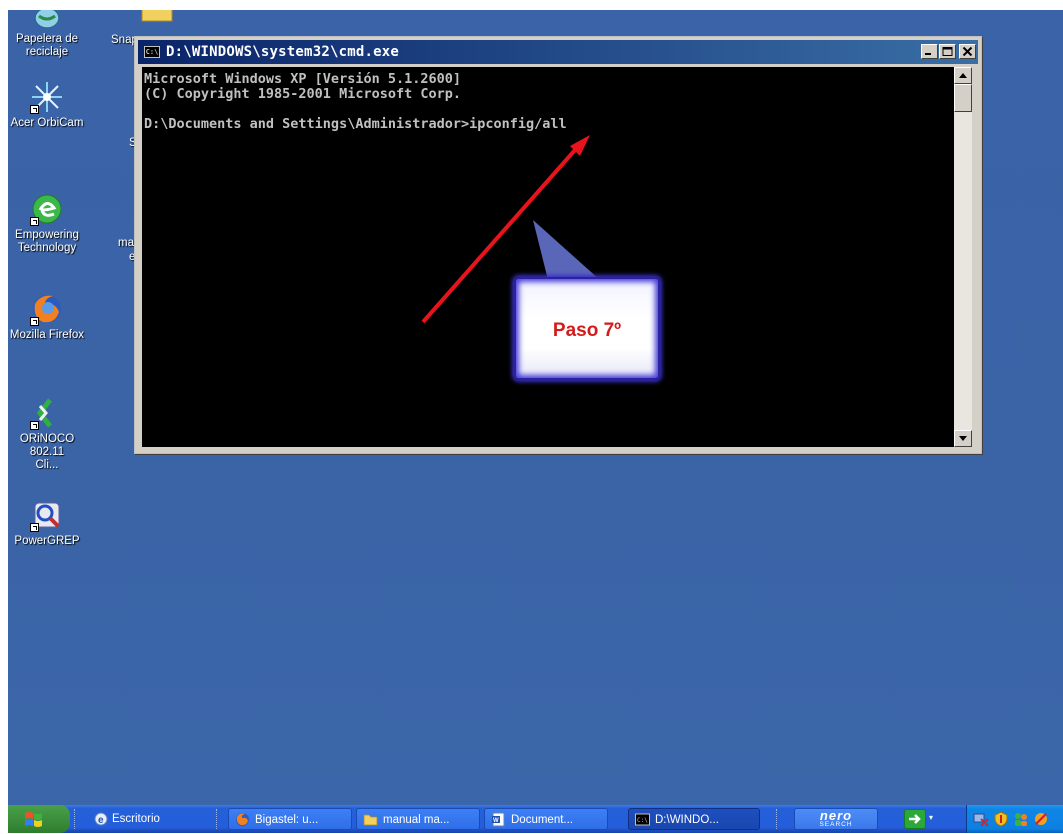 This screenshot has width=1063, height=834. What do you see at coordinates (836, 824) in the screenshot?
I see `nero-search-text: SEARCH` at bounding box center [836, 824].